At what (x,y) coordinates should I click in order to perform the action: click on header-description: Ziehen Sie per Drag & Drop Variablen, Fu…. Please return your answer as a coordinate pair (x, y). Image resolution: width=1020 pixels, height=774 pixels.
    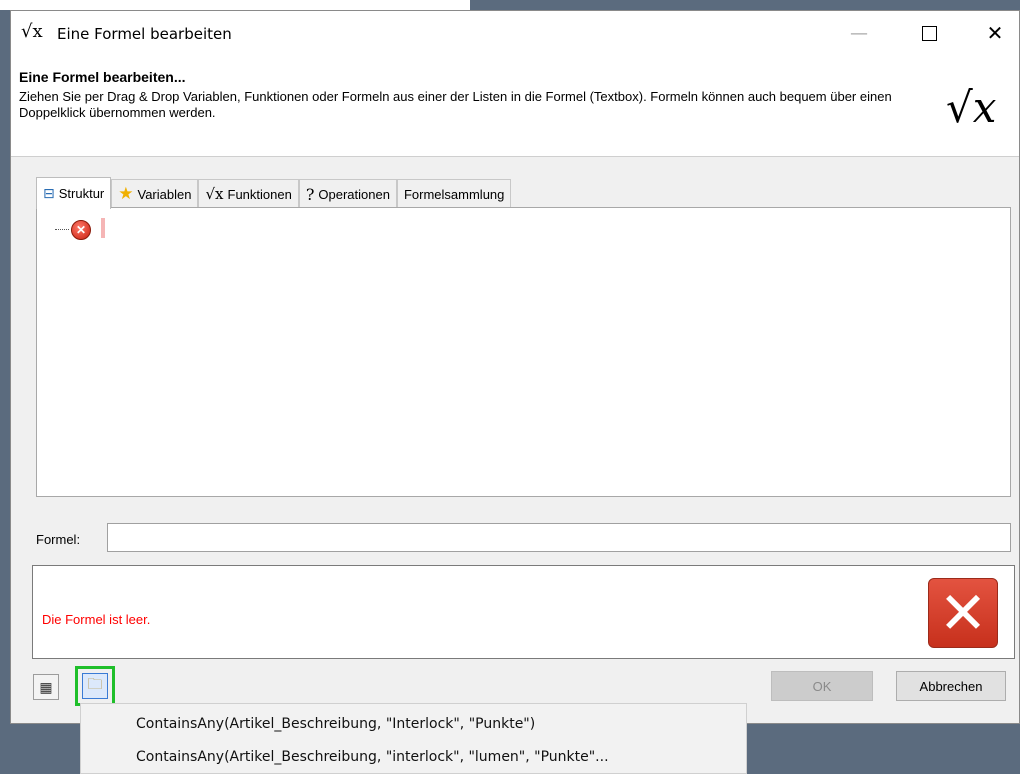
    Looking at the image, I should click on (455, 104).